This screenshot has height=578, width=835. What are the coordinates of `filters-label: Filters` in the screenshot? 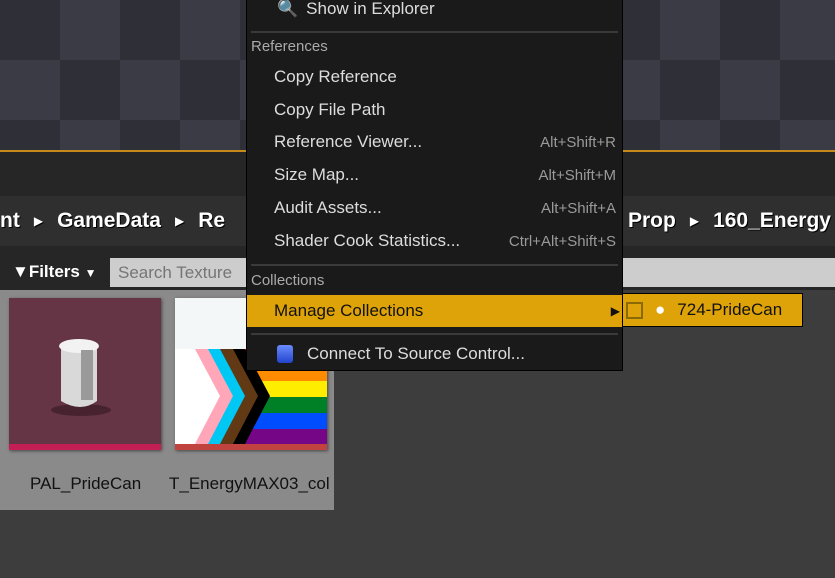 It's located at (54, 271).